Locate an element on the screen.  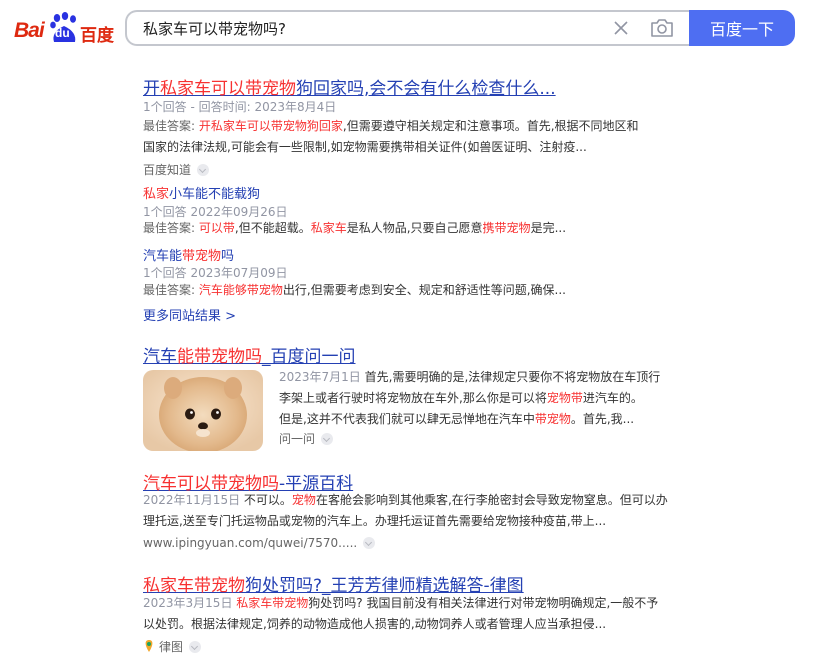
title-highlight: 私家车可以带宠物 is located at coordinates (228, 89).